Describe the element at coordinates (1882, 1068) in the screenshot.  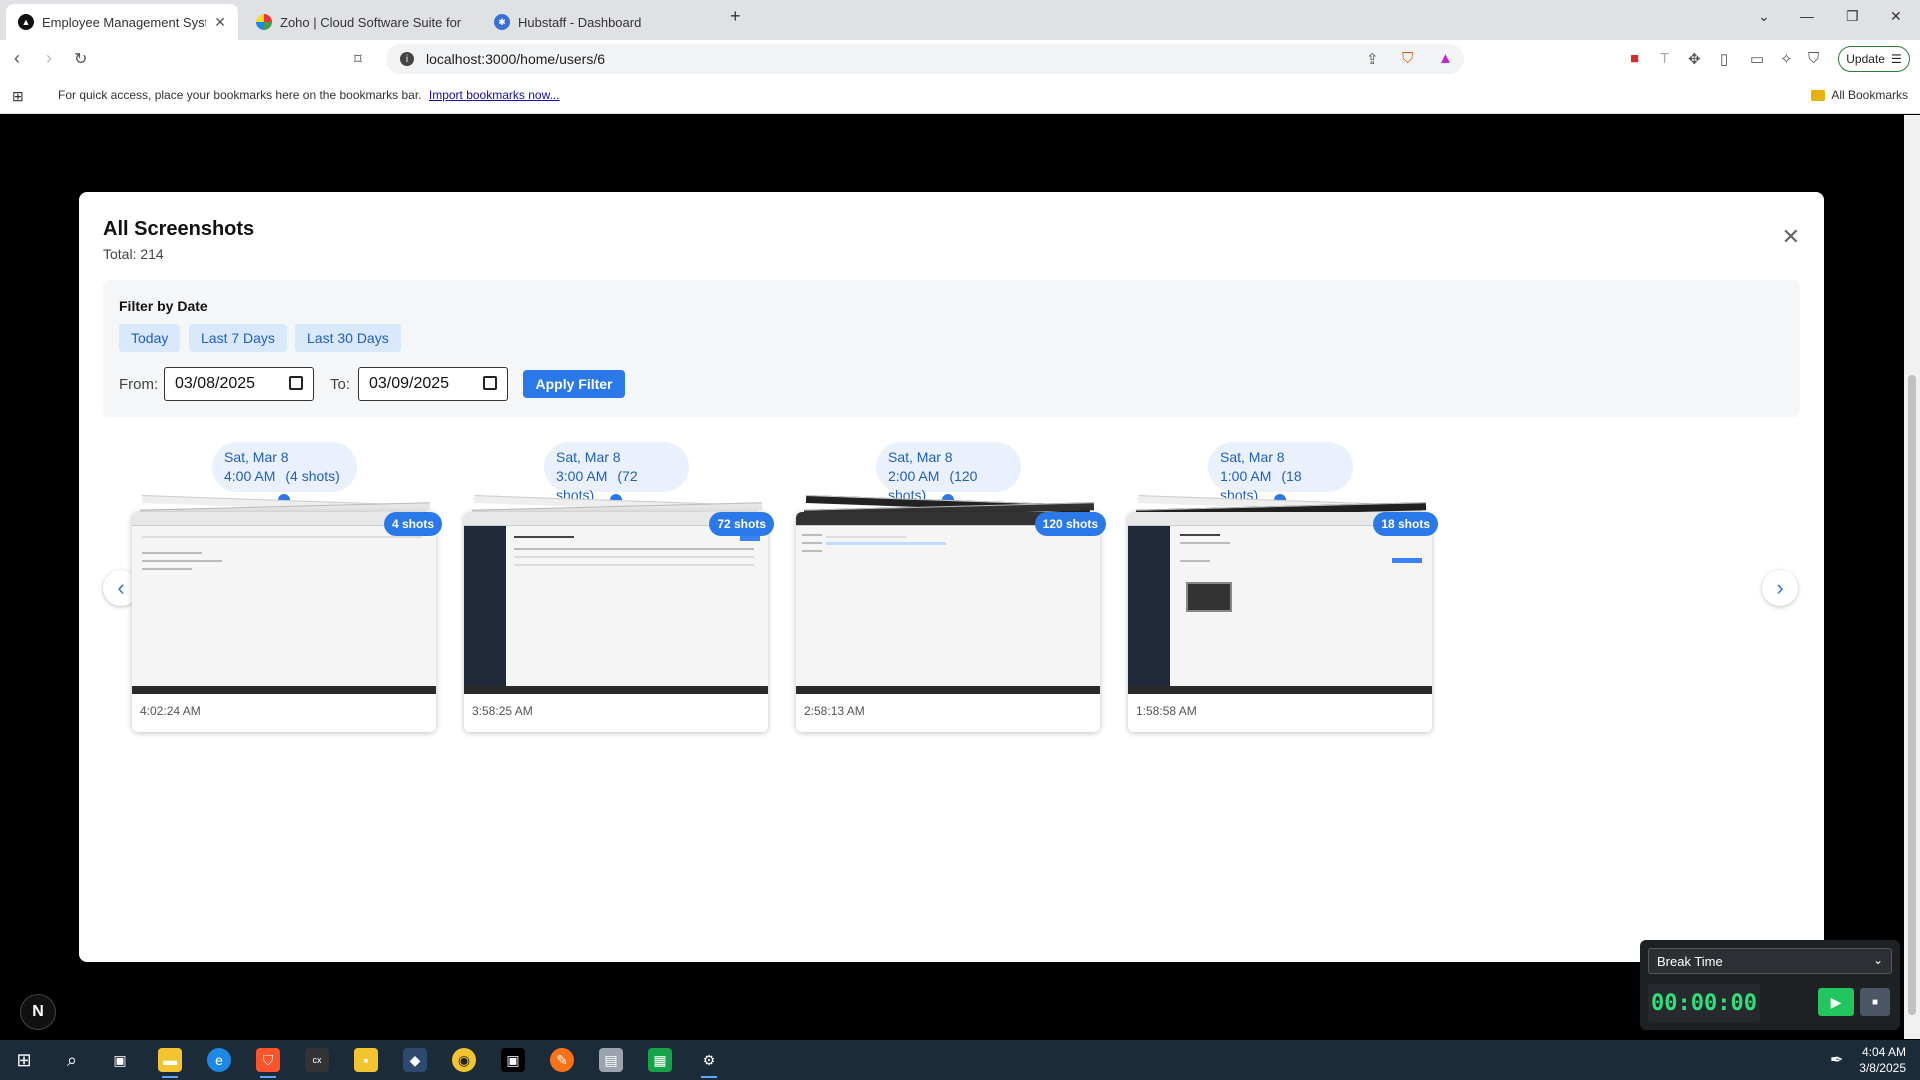
I see `clock-date: 3/8/2025` at that location.